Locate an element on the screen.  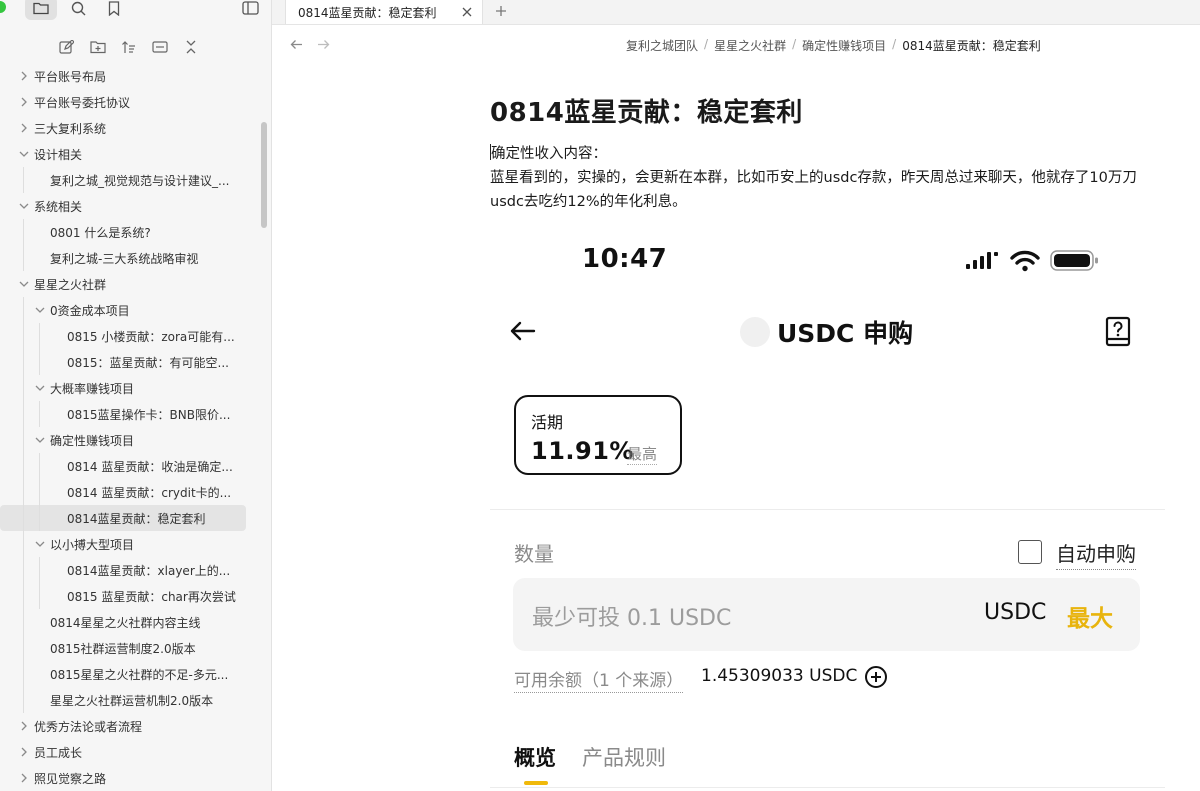
apr-value: 11.91% is located at coordinates (582, 451).